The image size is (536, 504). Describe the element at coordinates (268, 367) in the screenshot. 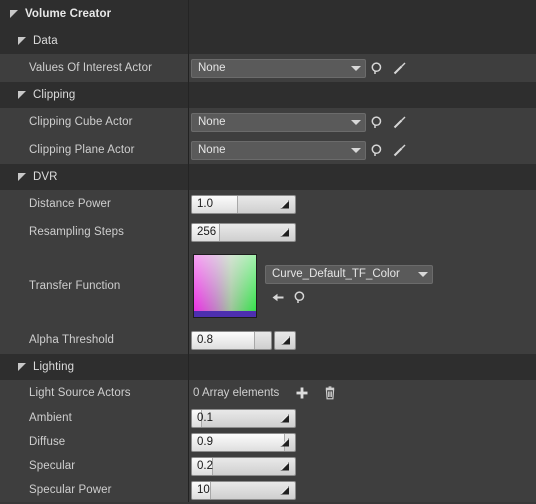

I see `category-header-lighting: Lighting` at that location.